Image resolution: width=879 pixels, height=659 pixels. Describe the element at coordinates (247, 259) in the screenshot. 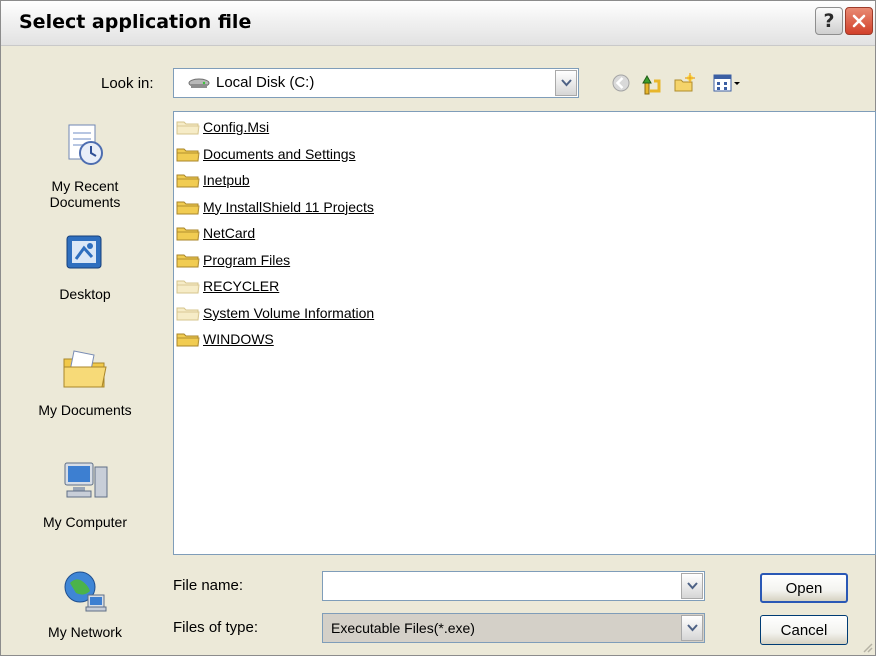

I see `file-name: Program Files` at that location.